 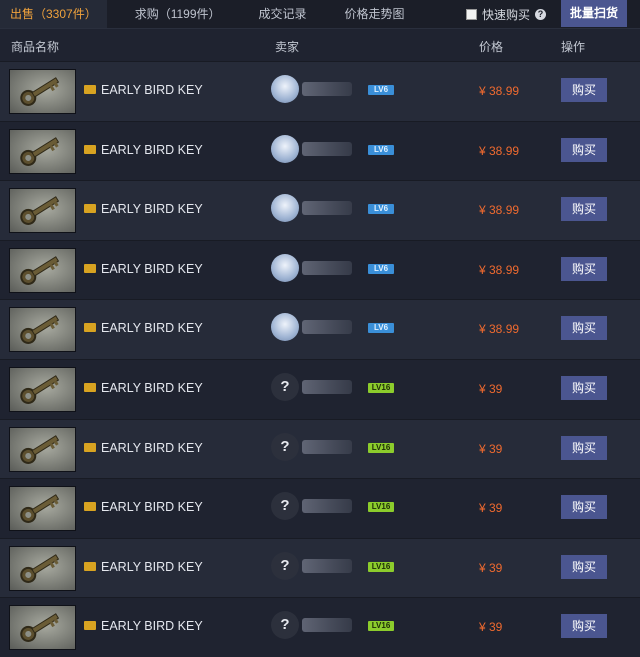 What do you see at coordinates (573, 47) in the screenshot?
I see `column-action: 操作` at bounding box center [573, 47].